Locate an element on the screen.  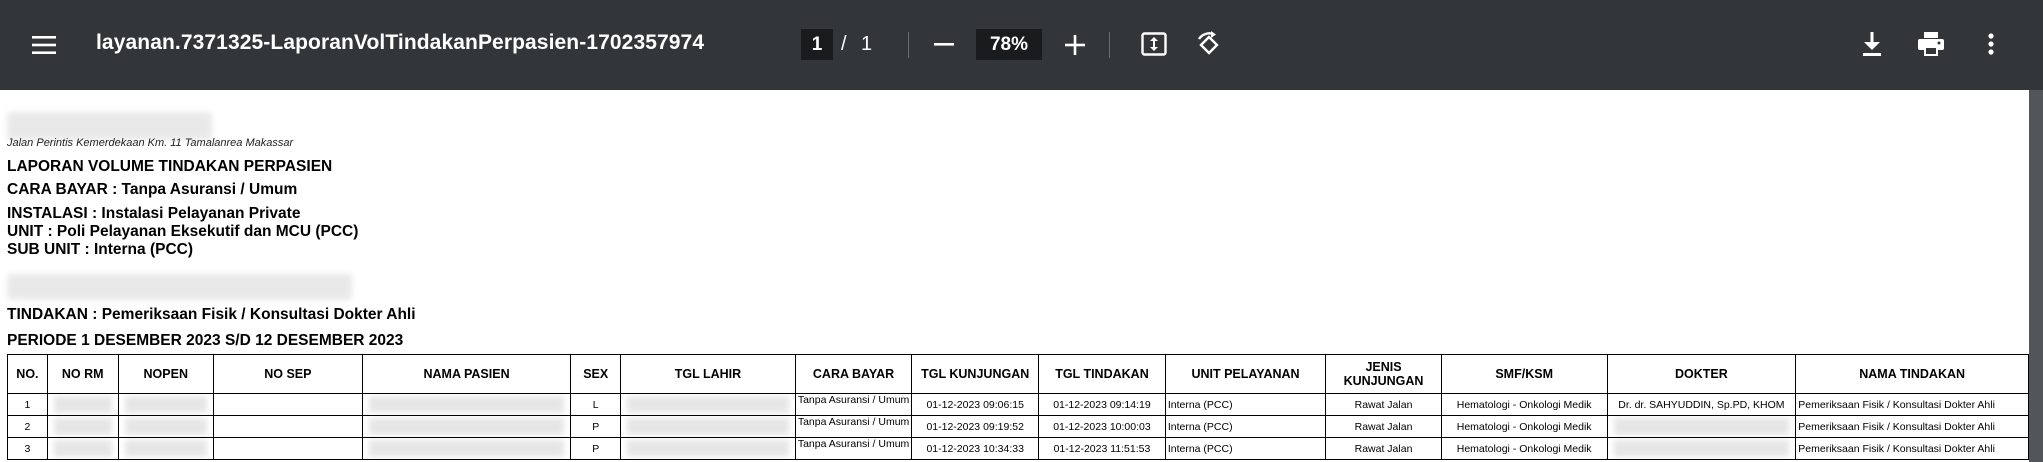
zoom-level-input: 78% is located at coordinates (1009, 44).